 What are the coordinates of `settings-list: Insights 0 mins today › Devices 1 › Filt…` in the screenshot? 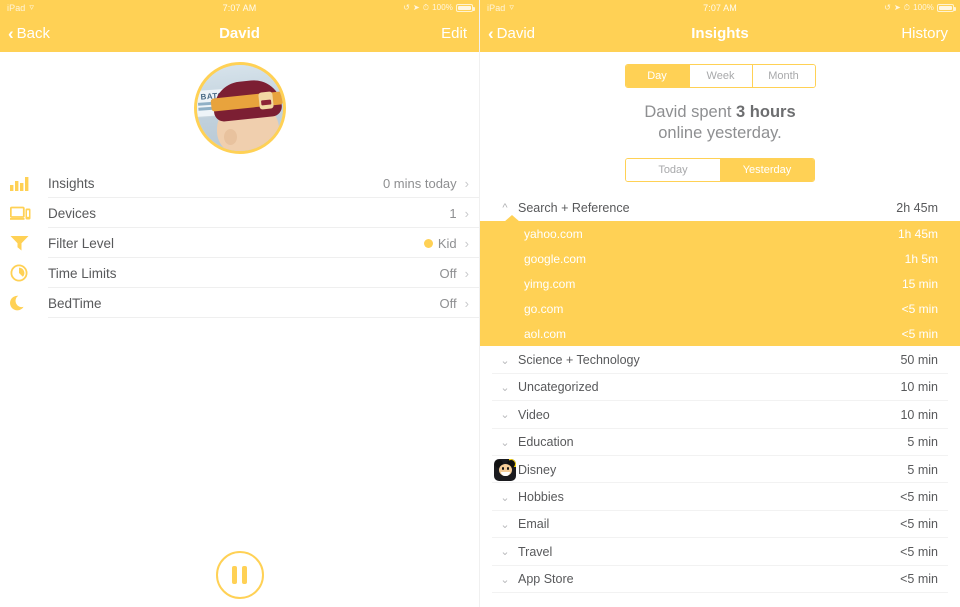 It's located at (239, 243).